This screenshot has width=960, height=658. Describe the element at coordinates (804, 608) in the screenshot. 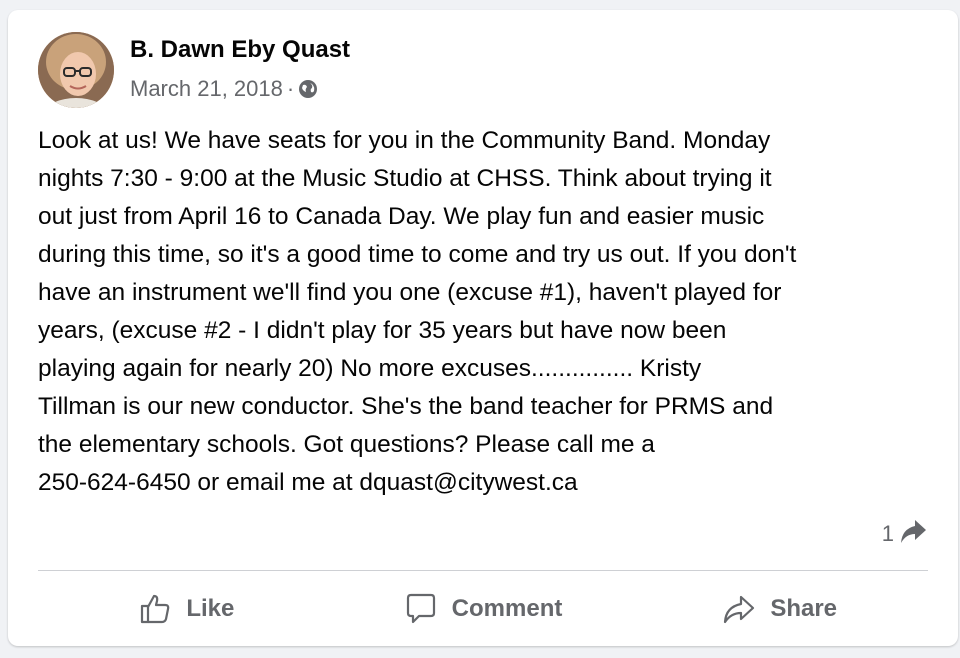

I see `share-label: Share` at that location.